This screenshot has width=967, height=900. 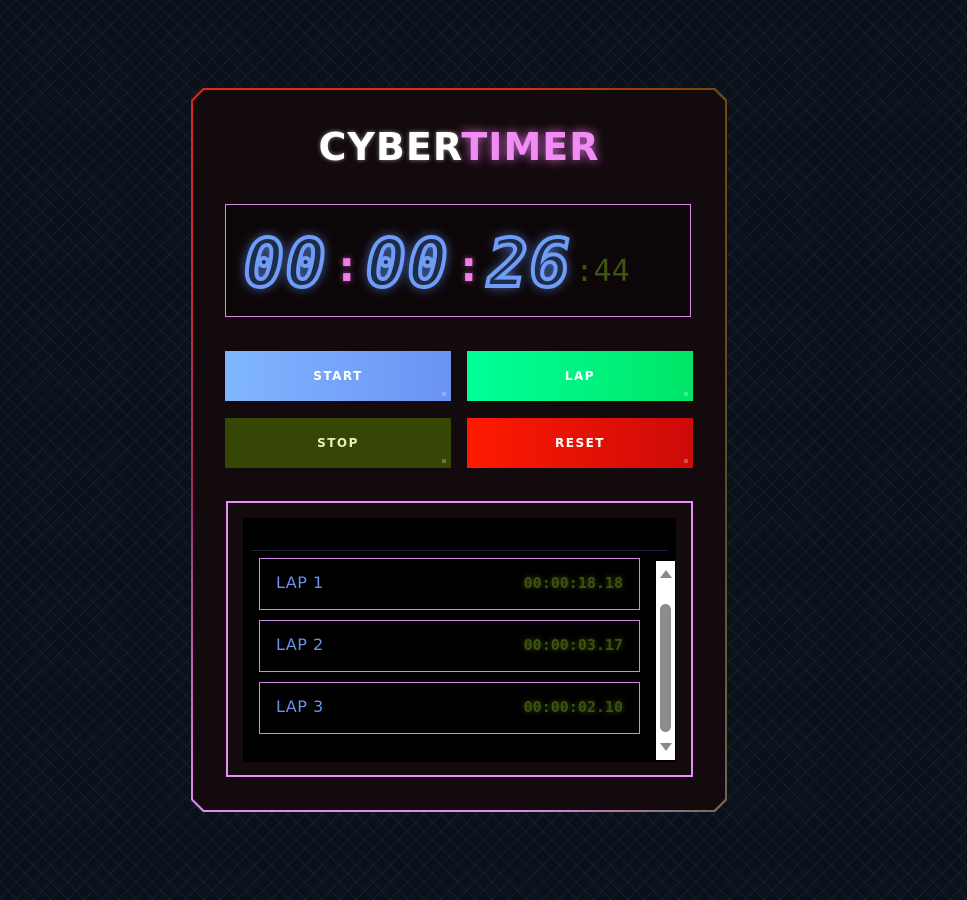 What do you see at coordinates (665, 668) in the screenshot?
I see `scrollbar-thumb` at bounding box center [665, 668].